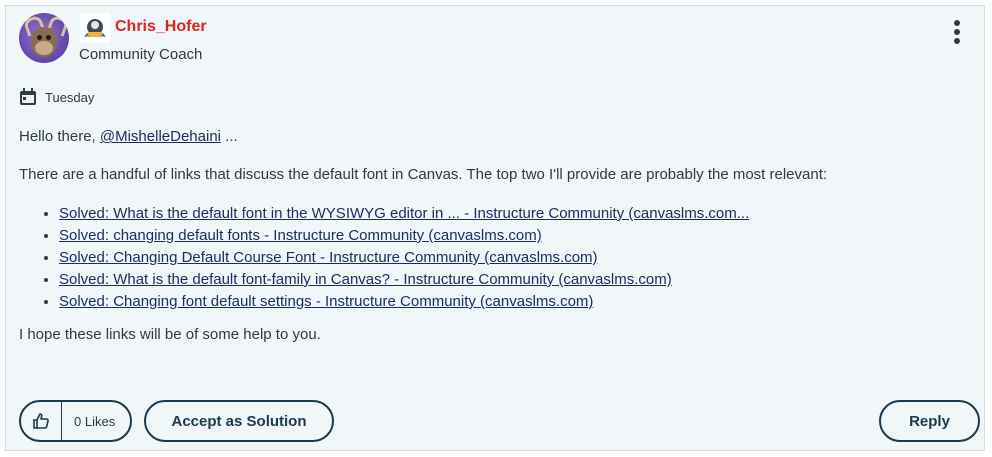  I want to click on user-mention-link: @MishelleDehaini, so click(160, 136).